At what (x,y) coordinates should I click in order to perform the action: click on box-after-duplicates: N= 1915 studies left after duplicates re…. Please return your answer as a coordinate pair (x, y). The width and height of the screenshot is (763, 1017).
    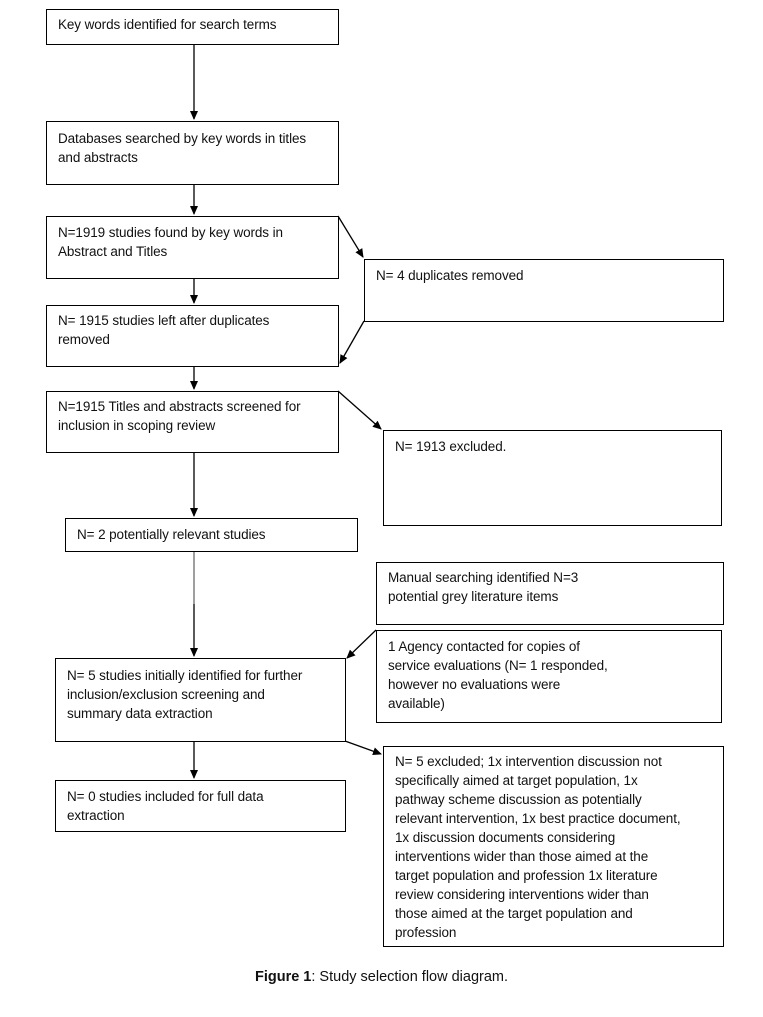
    Looking at the image, I should click on (192, 336).